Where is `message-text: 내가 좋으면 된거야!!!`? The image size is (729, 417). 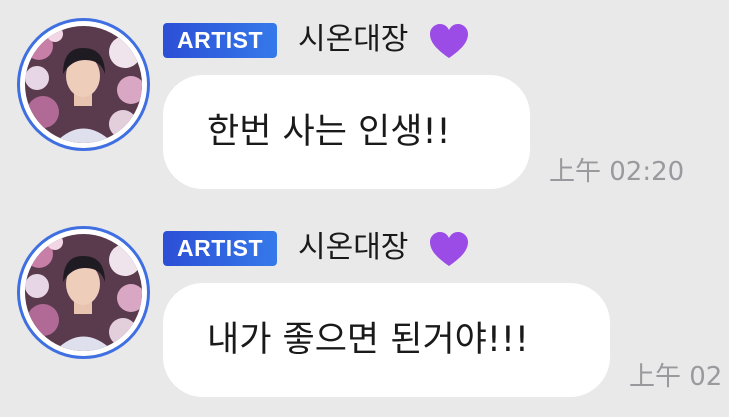 message-text: 내가 좋으면 된거야!!! is located at coordinates (368, 340).